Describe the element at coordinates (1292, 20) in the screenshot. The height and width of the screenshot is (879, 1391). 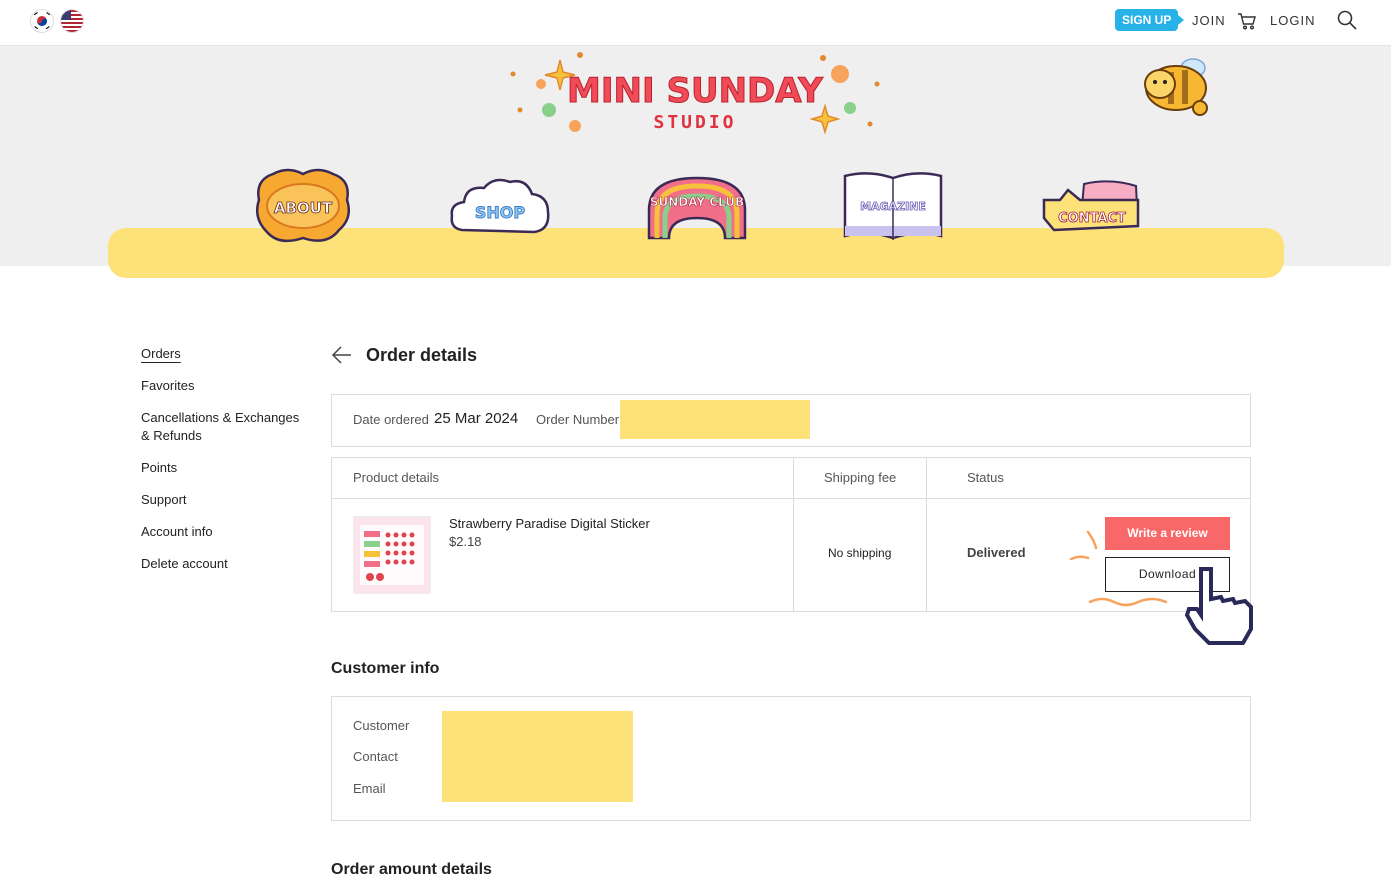
I see `login-link: LOGIN` at that location.